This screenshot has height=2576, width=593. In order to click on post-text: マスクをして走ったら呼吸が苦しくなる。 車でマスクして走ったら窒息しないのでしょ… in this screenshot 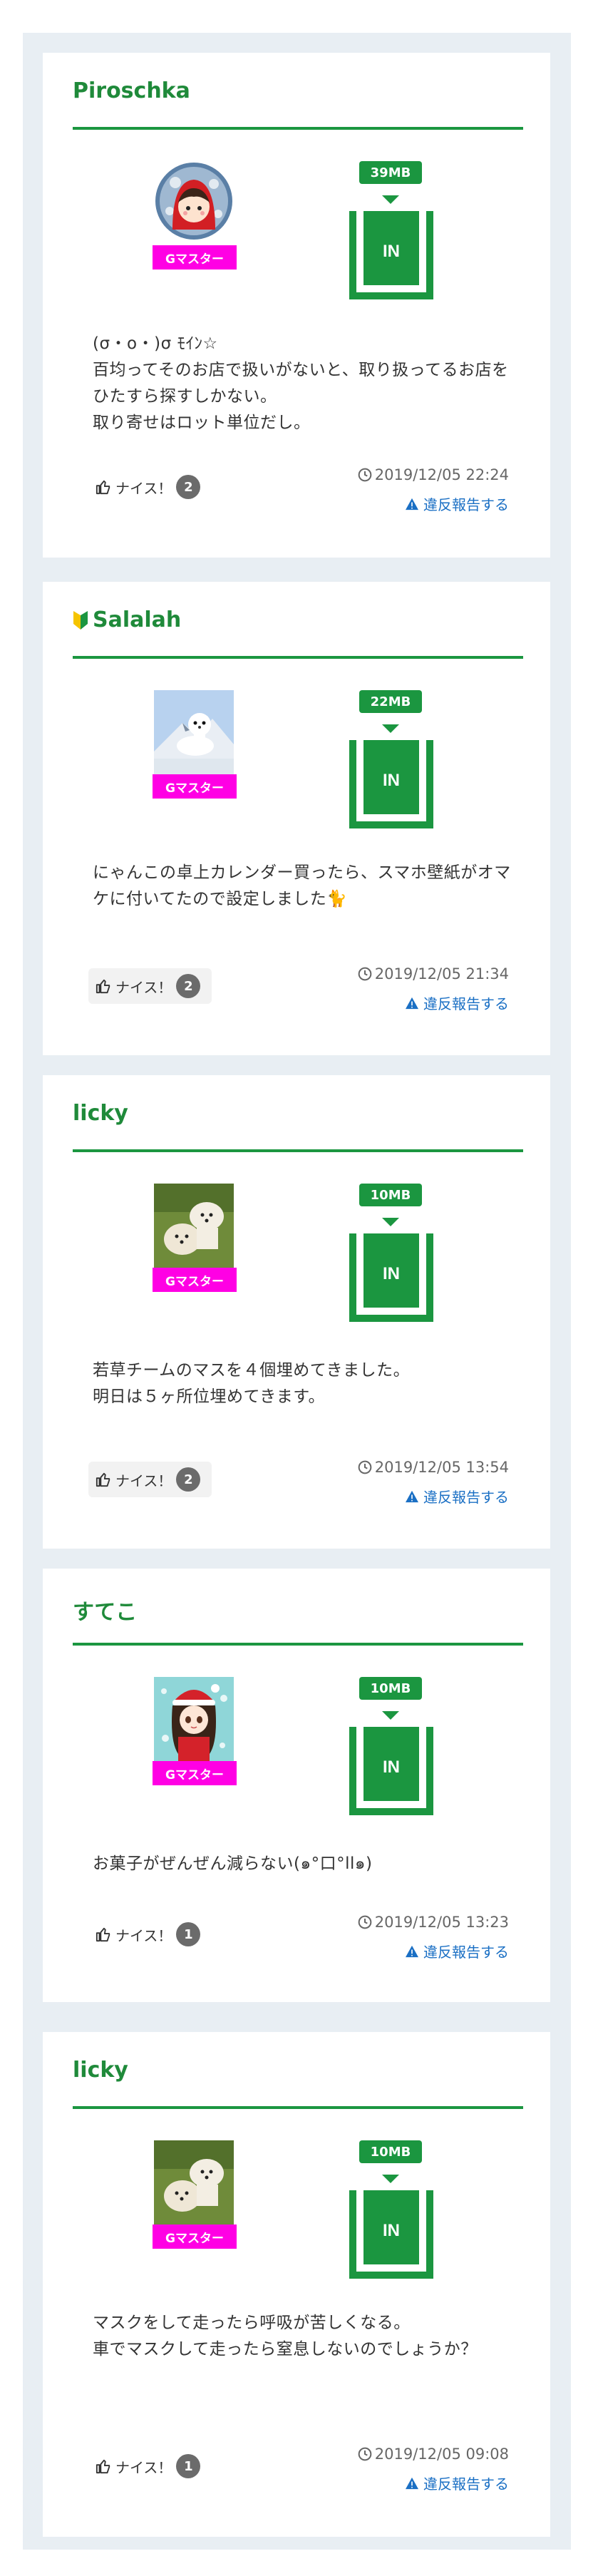, I will do `click(285, 2336)`.